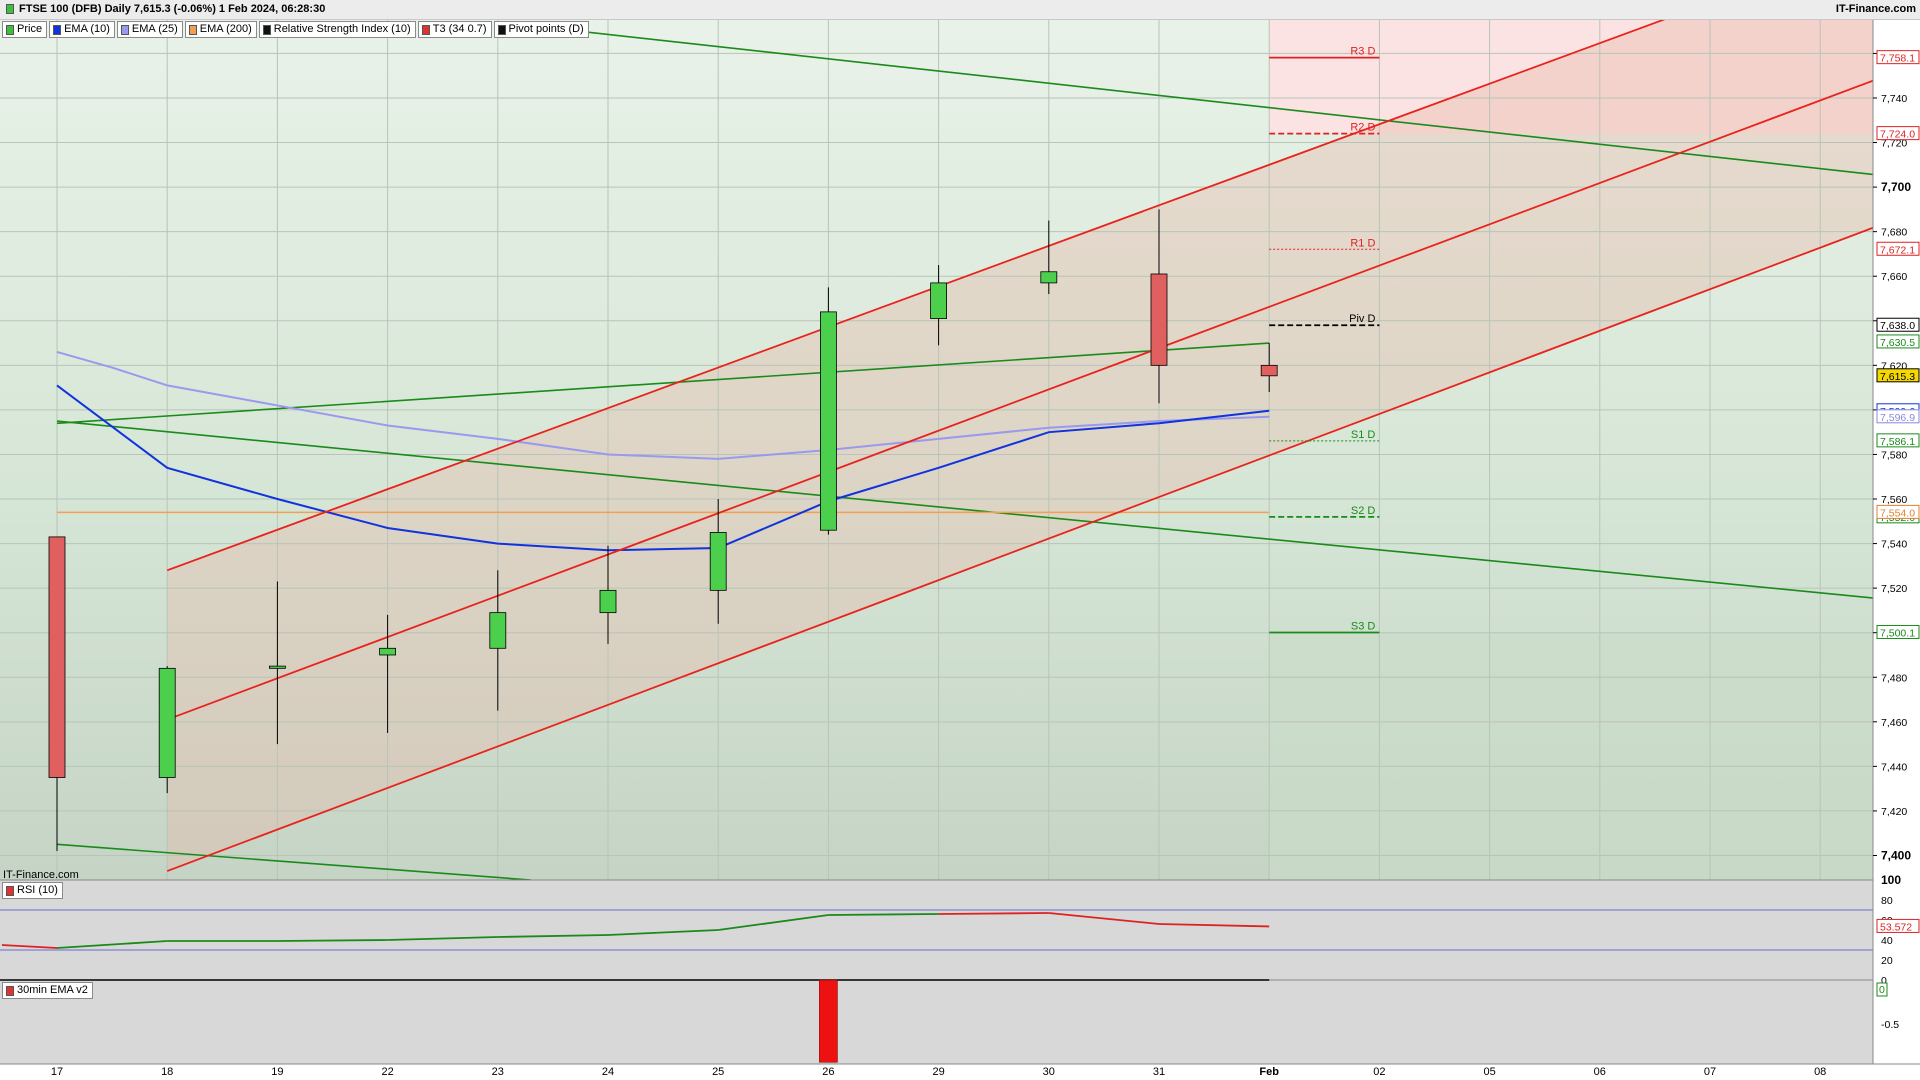 This screenshot has width=1920, height=1080. Describe the element at coordinates (1894, 723) in the screenshot. I see `y-tick-label: 7,460` at that location.